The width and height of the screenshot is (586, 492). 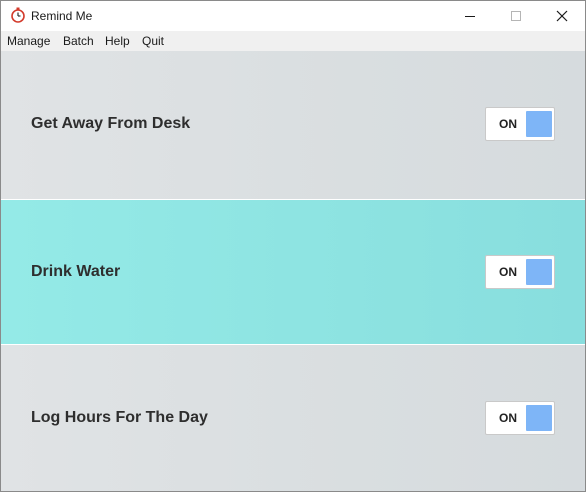 I want to click on title-bar: Remind Me, so click(x=293, y=16).